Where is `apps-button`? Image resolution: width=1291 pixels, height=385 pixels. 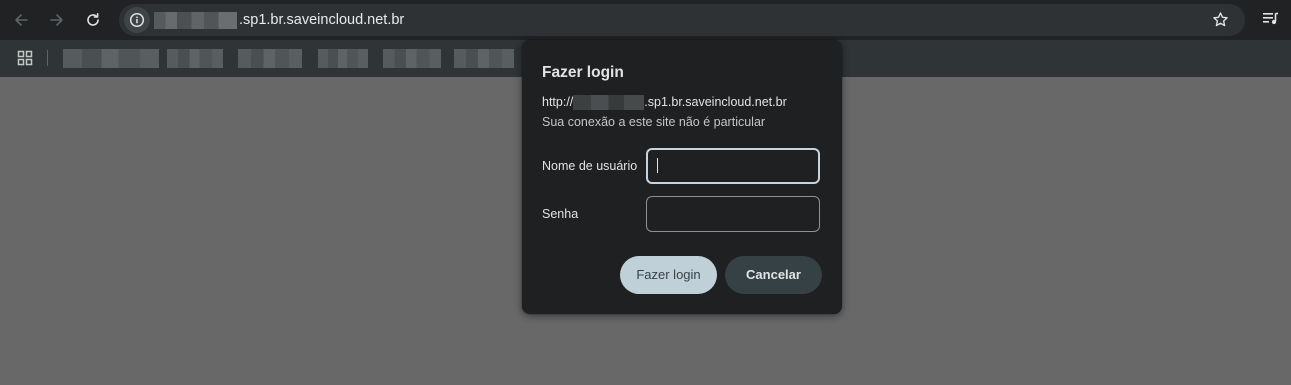
apps-button is located at coordinates (25, 60).